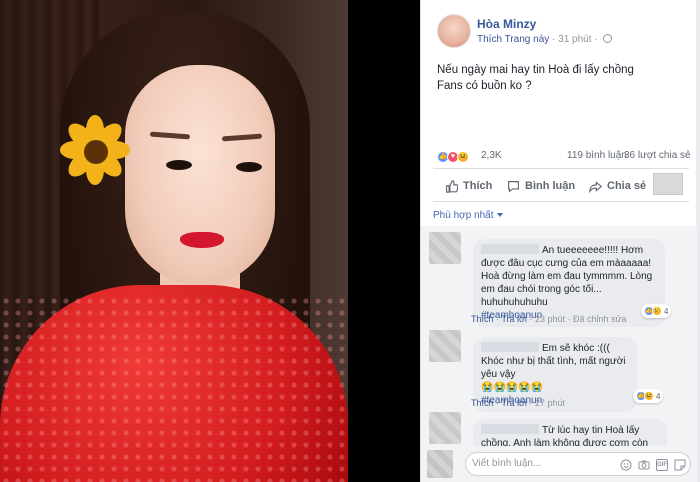 The width and height of the screenshot is (700, 482). What do you see at coordinates (513, 39) in the screenshot?
I see `like-page-link: Thích Trang này` at bounding box center [513, 39].